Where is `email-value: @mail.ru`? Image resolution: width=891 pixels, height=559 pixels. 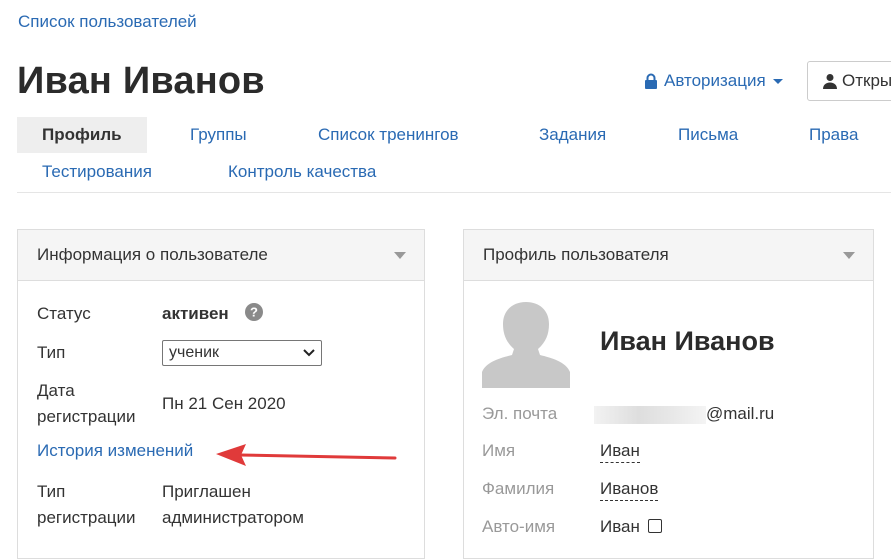
email-value: @mail.ru is located at coordinates (684, 414).